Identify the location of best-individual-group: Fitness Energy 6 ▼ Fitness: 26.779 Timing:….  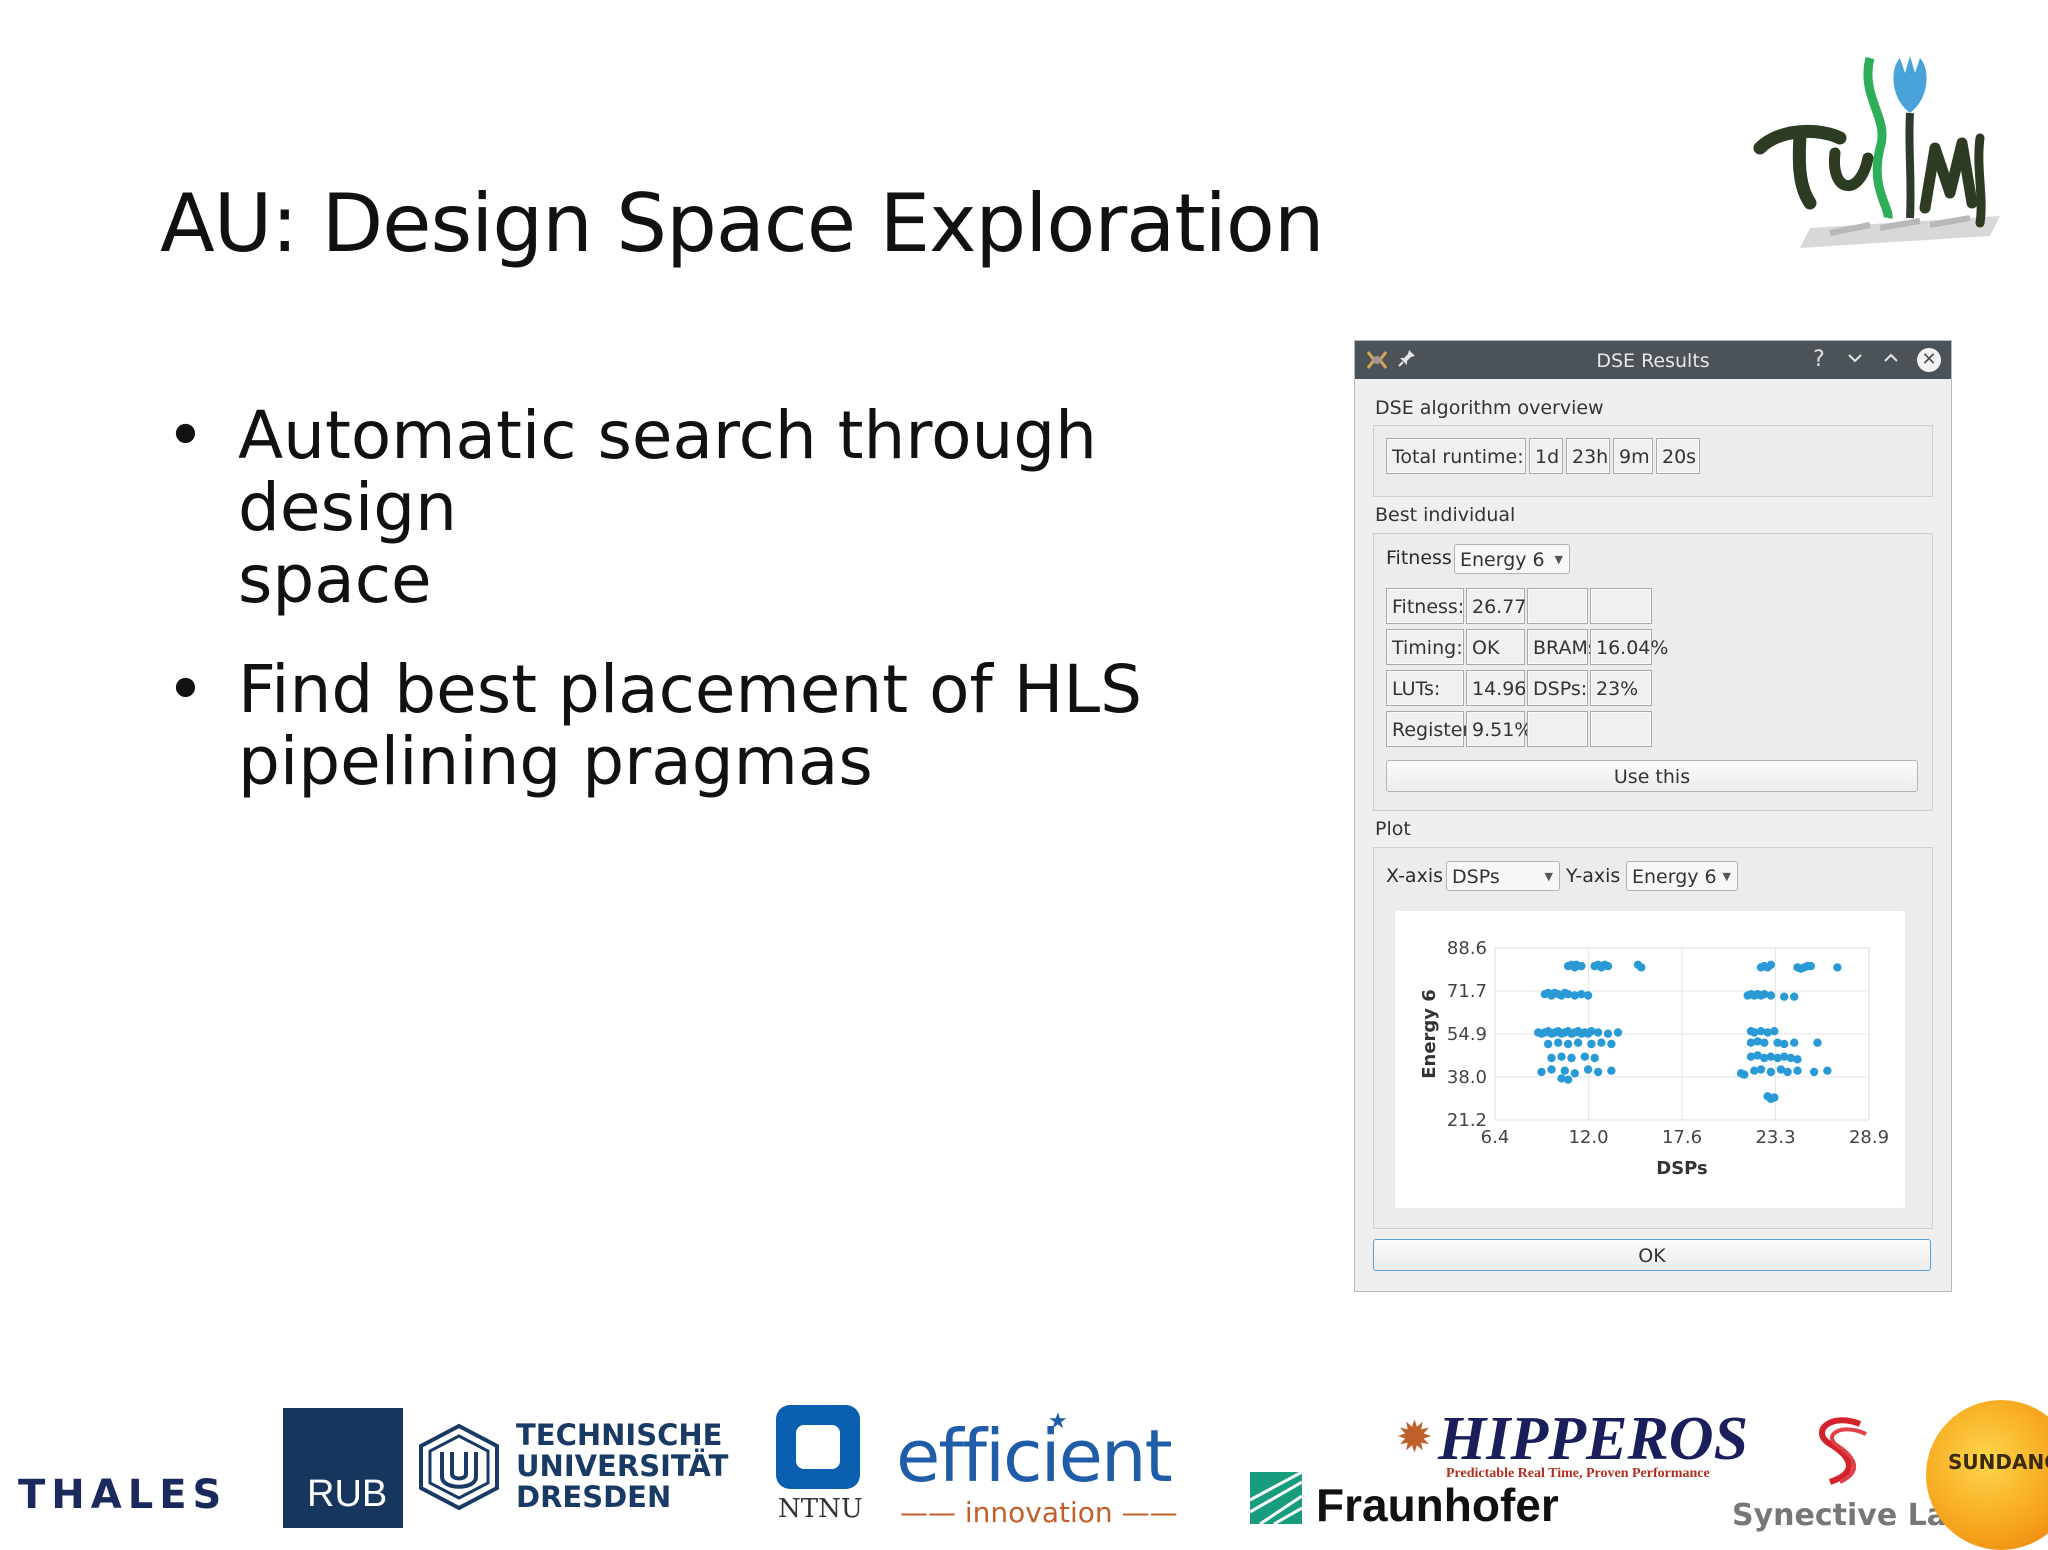
(1653, 672).